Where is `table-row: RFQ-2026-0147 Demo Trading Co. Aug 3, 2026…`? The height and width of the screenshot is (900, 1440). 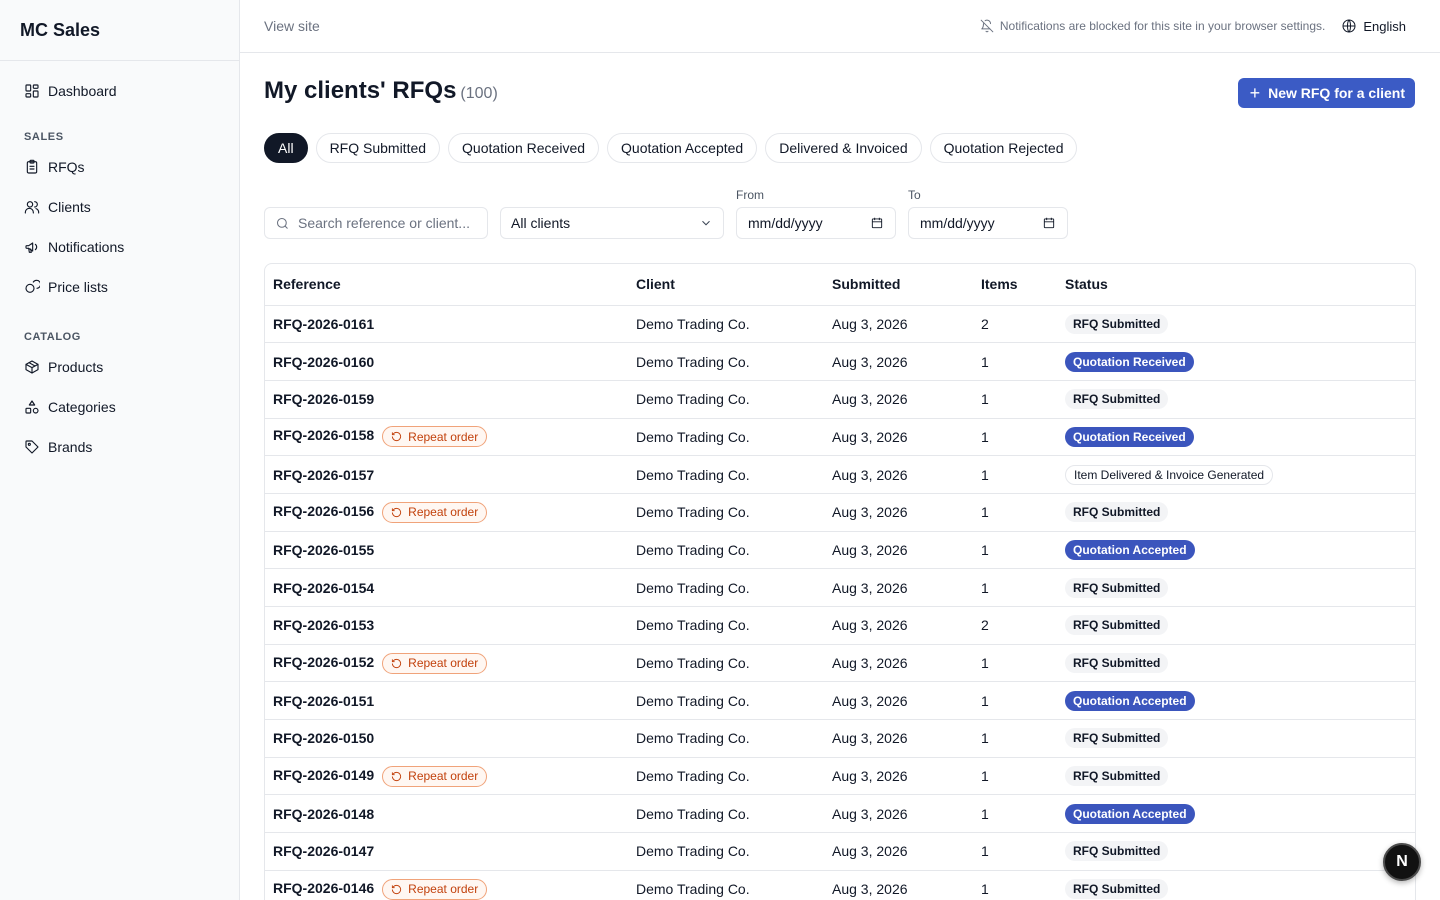 table-row: RFQ-2026-0147 Demo Trading Co. Aug 3, 2026… is located at coordinates (840, 851).